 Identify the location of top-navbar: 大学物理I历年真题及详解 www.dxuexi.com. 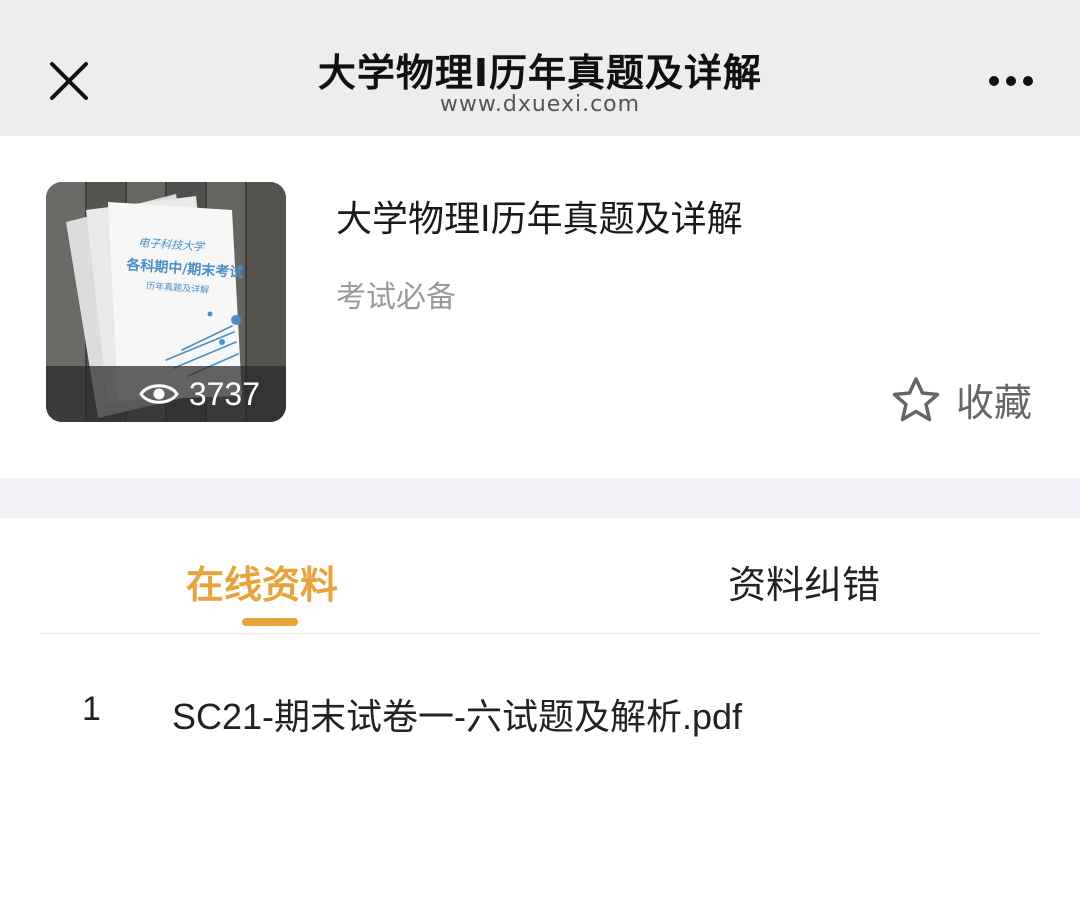
(540, 68).